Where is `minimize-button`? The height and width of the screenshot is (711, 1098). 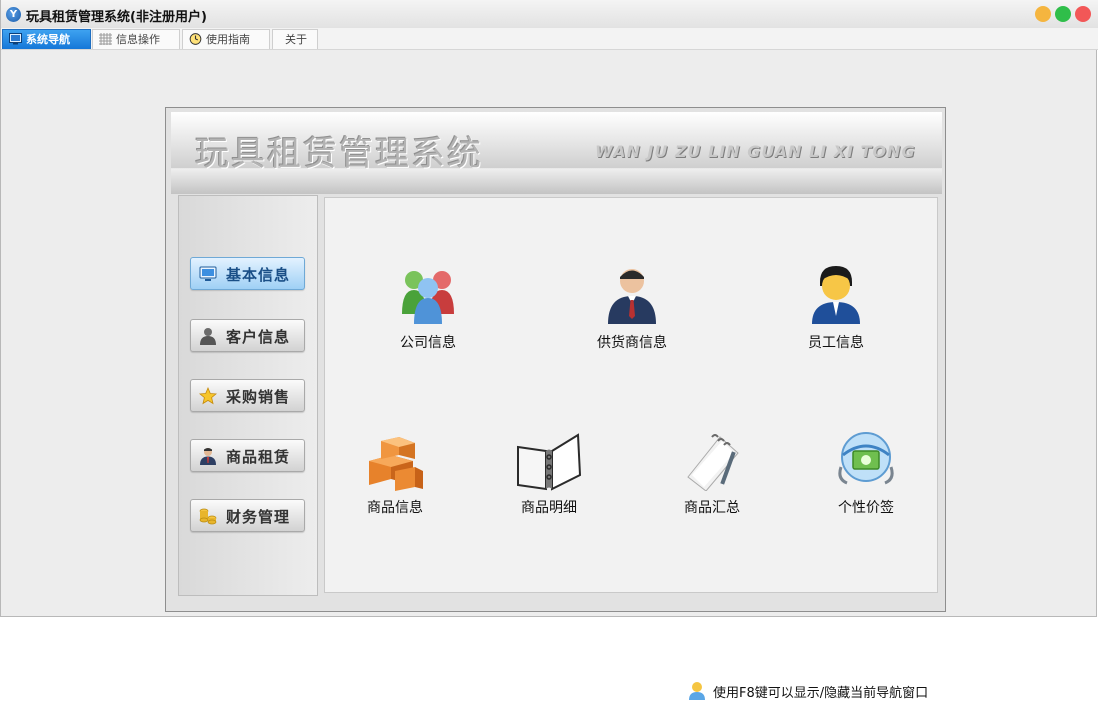 minimize-button is located at coordinates (1043, 14).